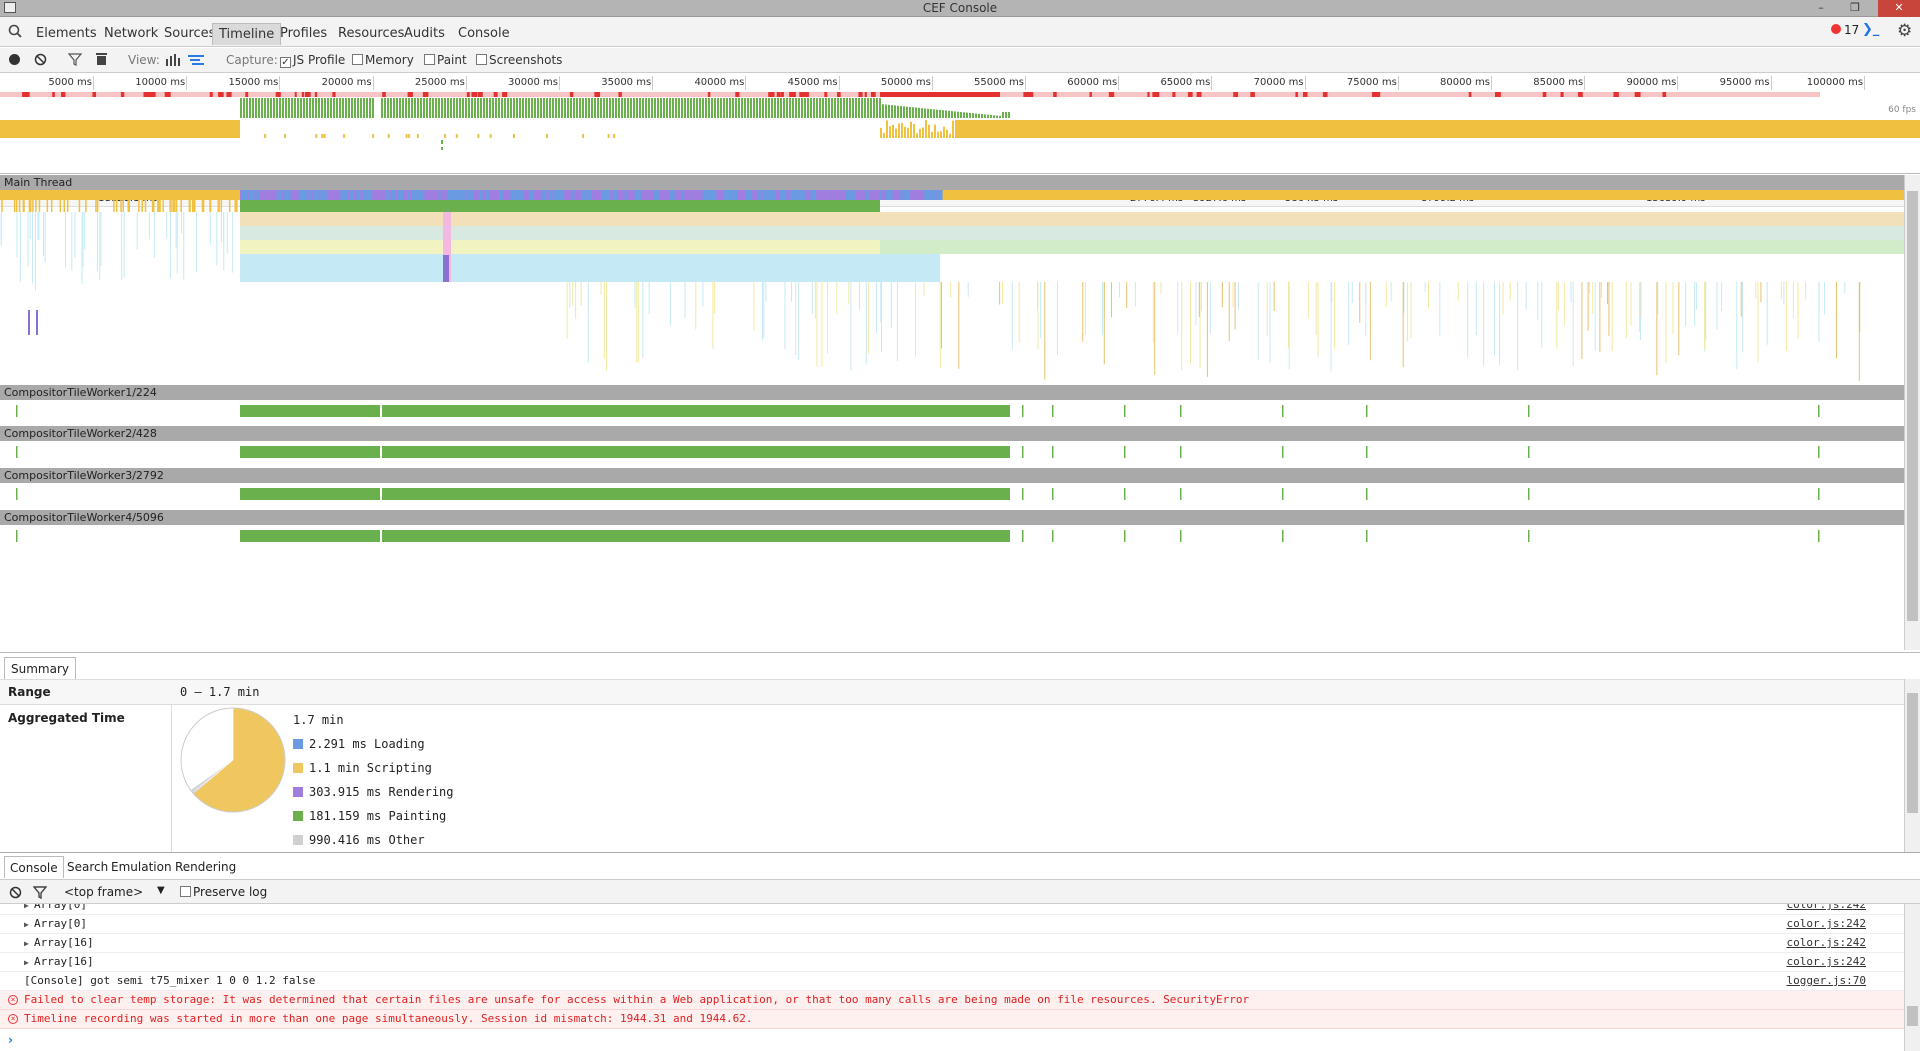  What do you see at coordinates (429, 59) in the screenshot?
I see `paint-check-box` at bounding box center [429, 59].